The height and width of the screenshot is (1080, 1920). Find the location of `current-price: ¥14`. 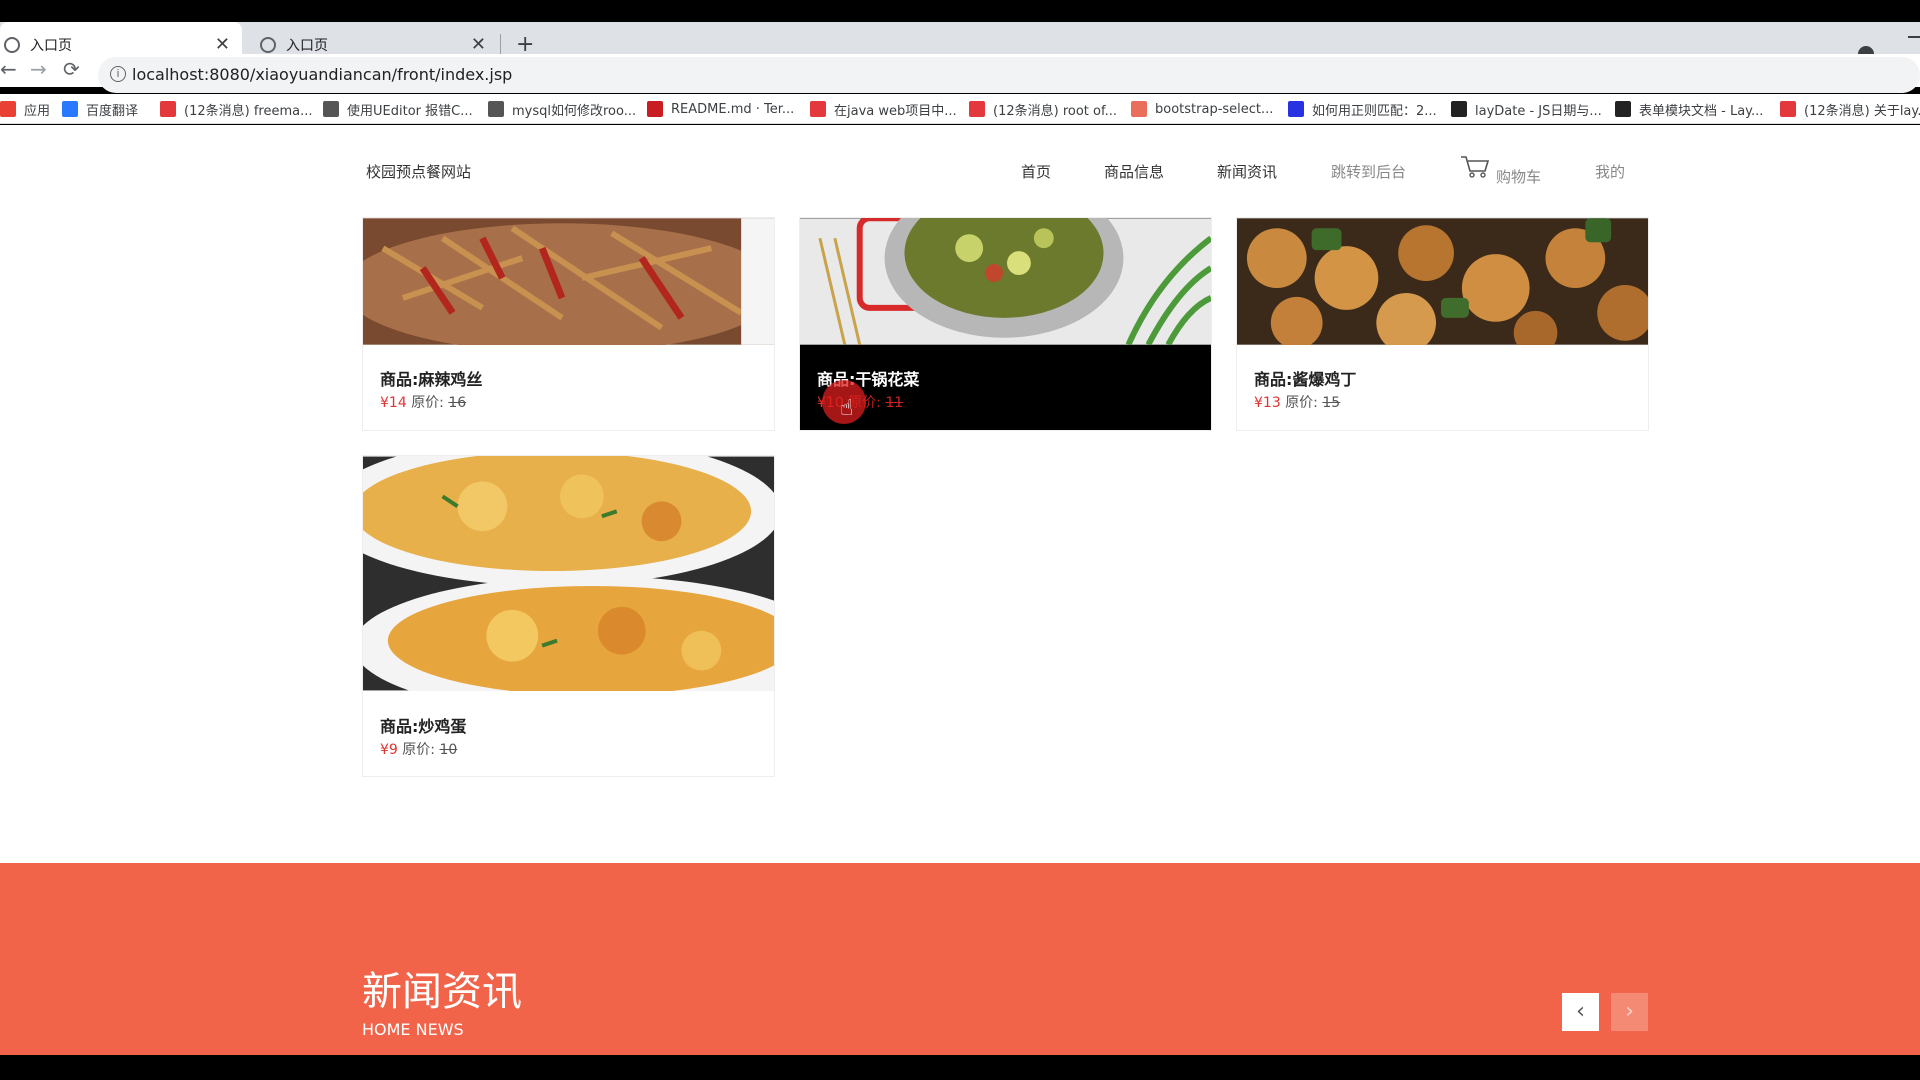

current-price: ¥14 is located at coordinates (393, 403).